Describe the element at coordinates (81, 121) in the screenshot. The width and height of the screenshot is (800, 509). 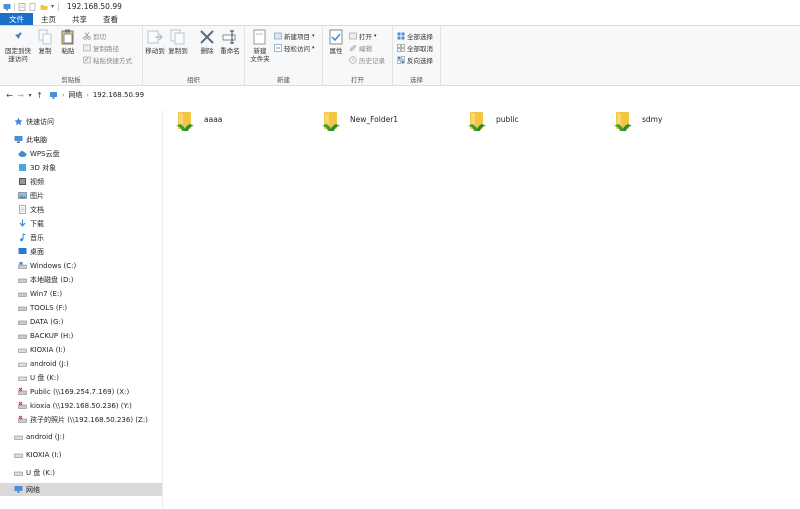
I see `nav-quick-access: 快速访问` at that location.